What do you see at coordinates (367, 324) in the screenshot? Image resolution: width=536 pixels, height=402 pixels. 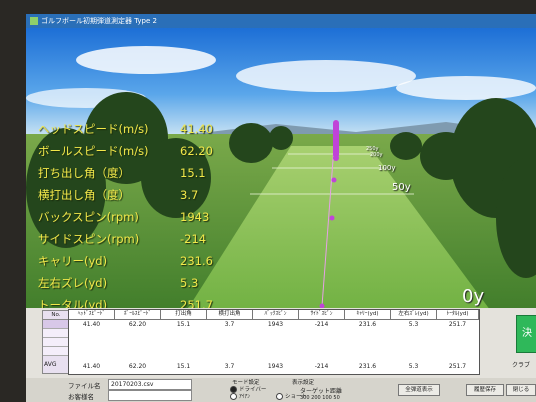 I see `table-cell: 231.6` at bounding box center [367, 324].